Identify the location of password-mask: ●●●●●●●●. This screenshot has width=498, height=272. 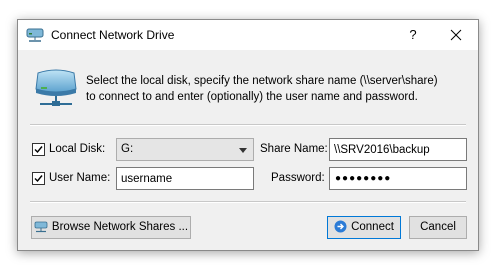
(363, 178).